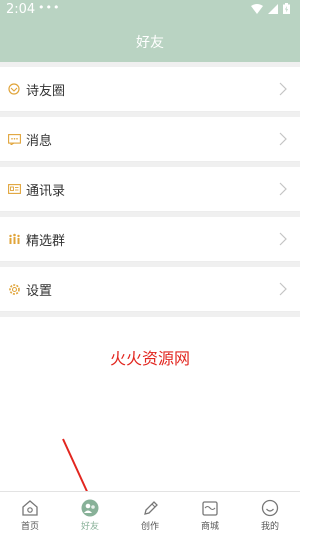 Image resolution: width=320 pixels, height=533 pixels. I want to click on tab-label: 商城, so click(209, 527).